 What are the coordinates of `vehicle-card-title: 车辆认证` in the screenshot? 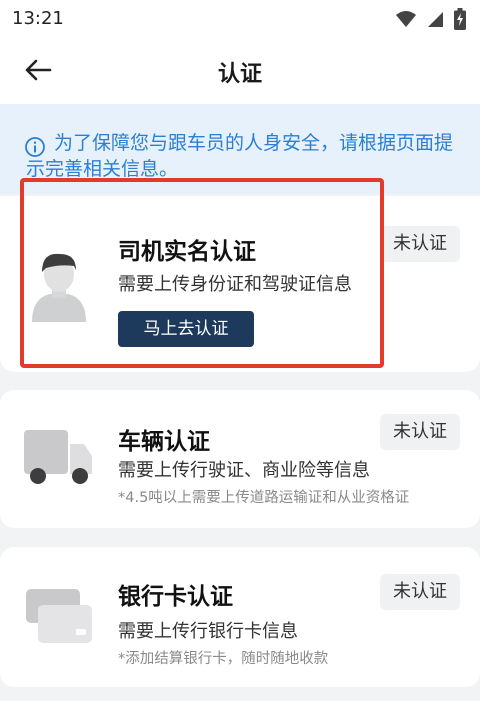 It's located at (164, 442).